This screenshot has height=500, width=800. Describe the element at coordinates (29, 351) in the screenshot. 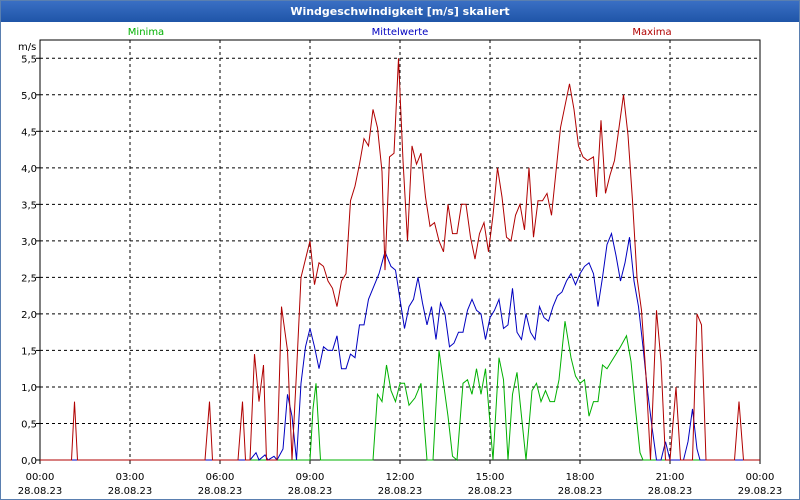

I see `y-tick-label: 1,5` at that location.